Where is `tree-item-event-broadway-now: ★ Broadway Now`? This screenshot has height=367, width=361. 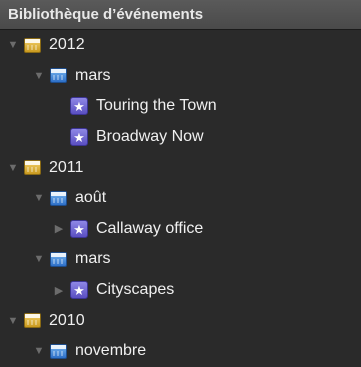
tree-item-event-broadway-now: ★ Broadway Now is located at coordinates (180, 137).